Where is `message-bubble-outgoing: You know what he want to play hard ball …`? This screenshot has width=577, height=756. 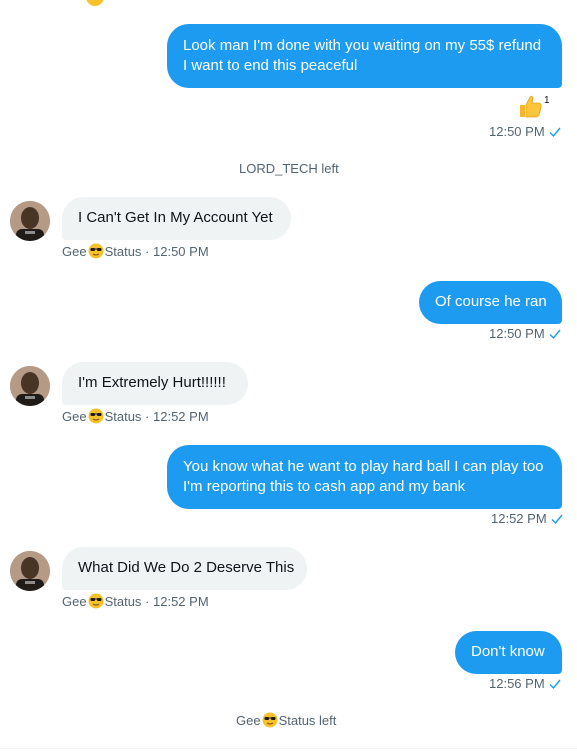
message-bubble-outgoing: You know what he want to play hard ball … is located at coordinates (364, 477).